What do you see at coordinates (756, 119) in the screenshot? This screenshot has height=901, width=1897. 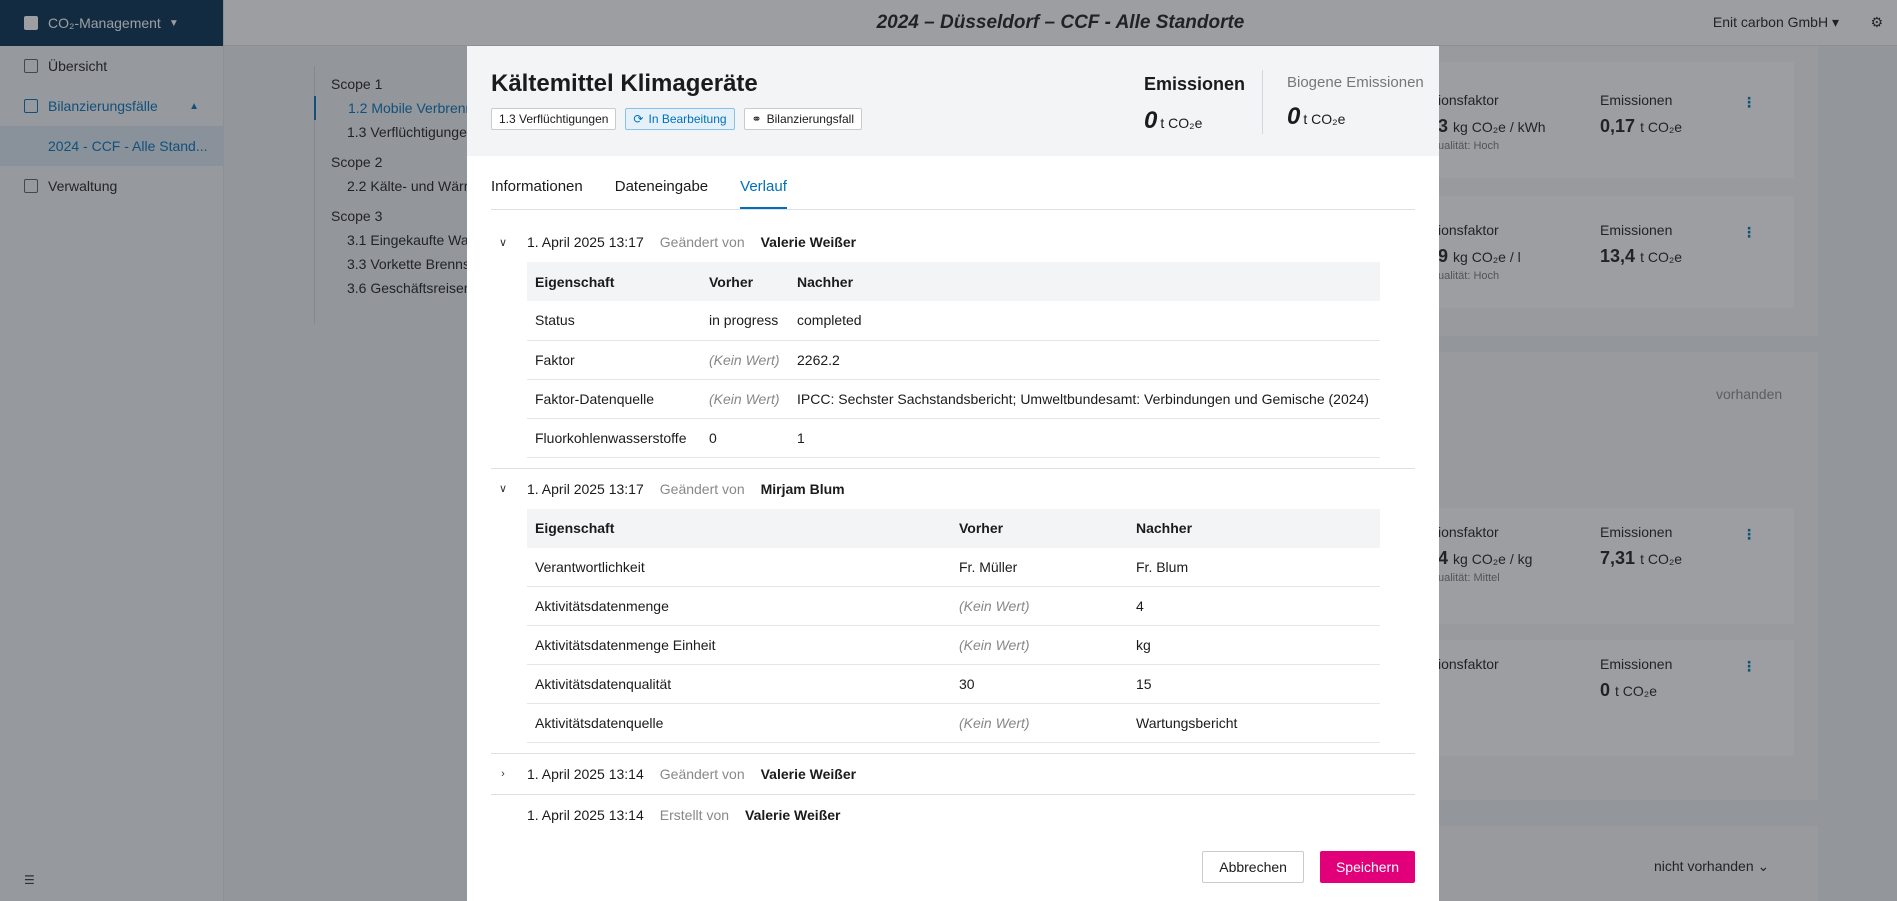 I see `hierarchy-icon: ⚭` at bounding box center [756, 119].